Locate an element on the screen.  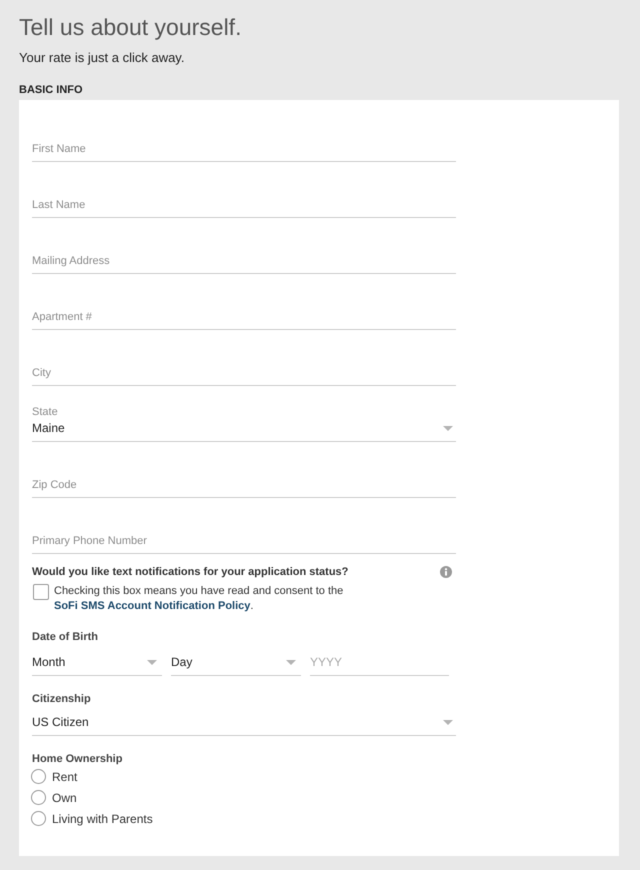
dropdown-field: Month is located at coordinates (97, 663).